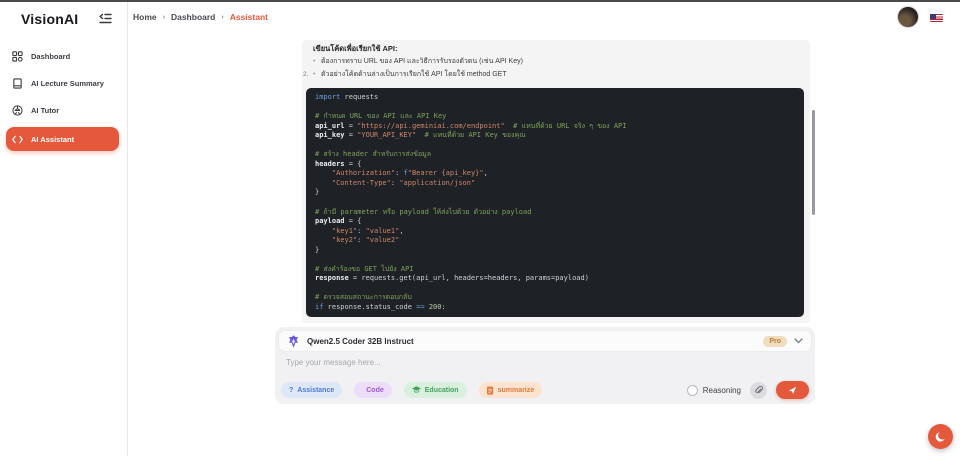  I want to click on tag-label: summarize, so click(516, 390).